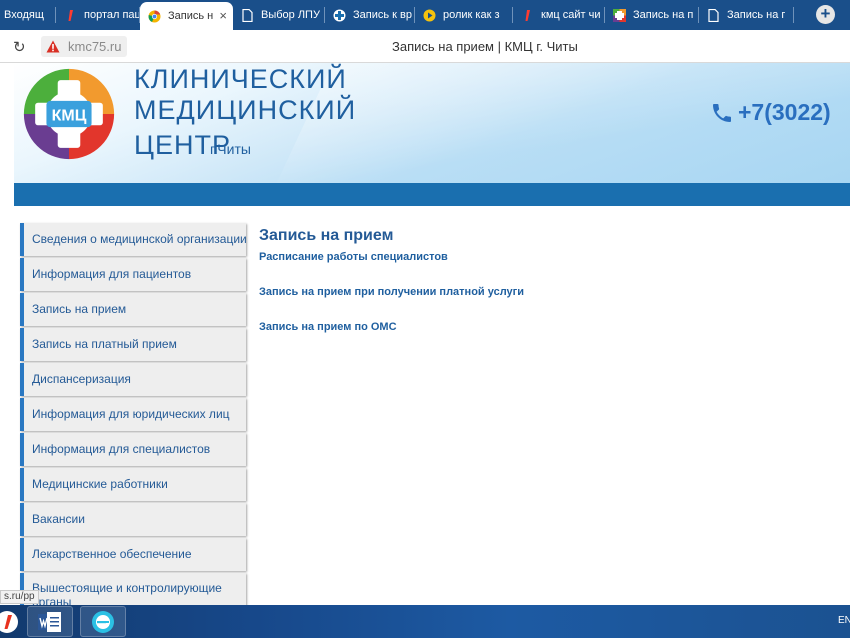  I want to click on address-bar: ↻ kmc75.ru Запись на прием | КМЦ г. Читы, so click(425, 46).